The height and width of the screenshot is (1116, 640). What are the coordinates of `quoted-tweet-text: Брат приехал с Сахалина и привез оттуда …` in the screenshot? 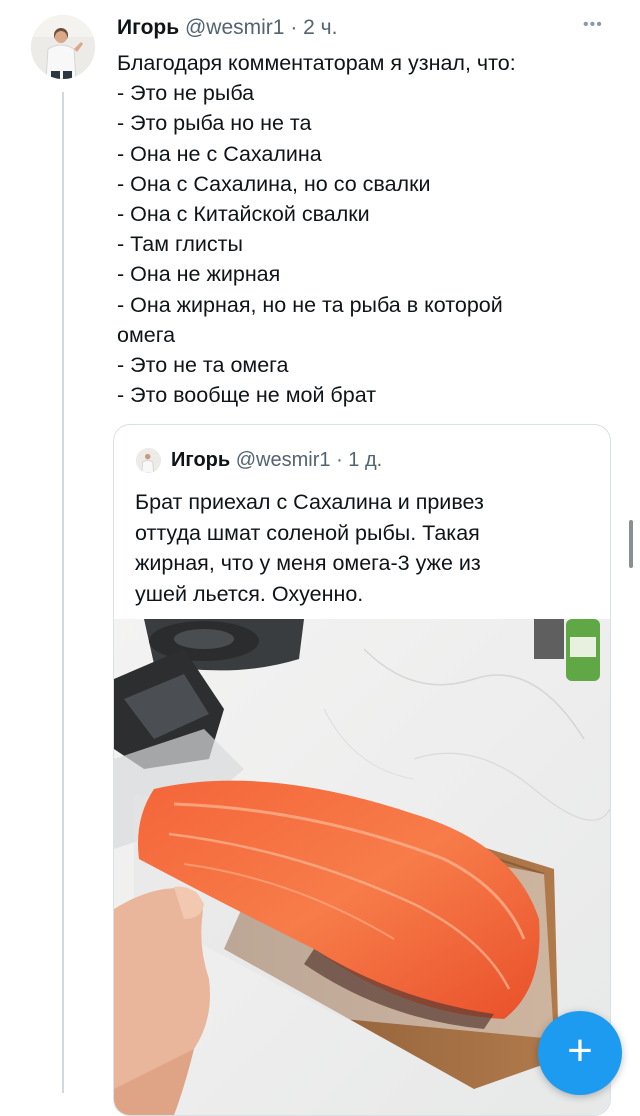 It's located at (365, 548).